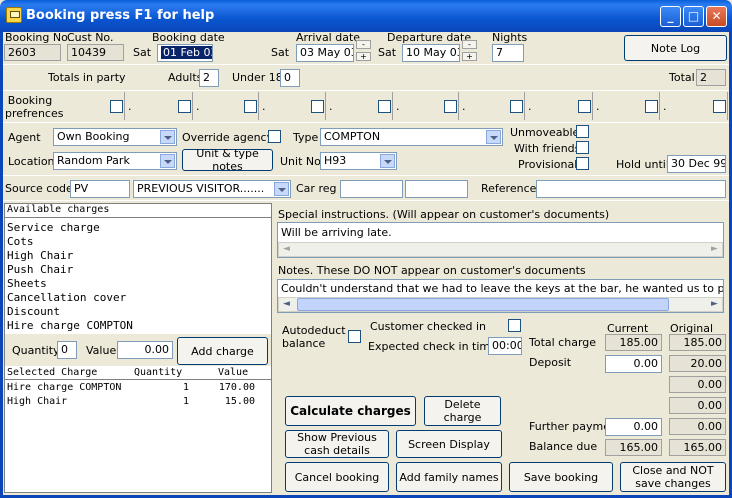  Describe the element at coordinates (138, 217) in the screenshot. I see `divider` at that location.